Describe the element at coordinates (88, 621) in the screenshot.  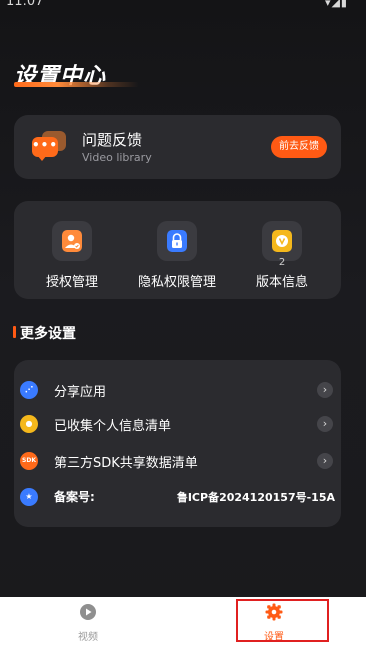
I see `tab-video: 视频` at that location.